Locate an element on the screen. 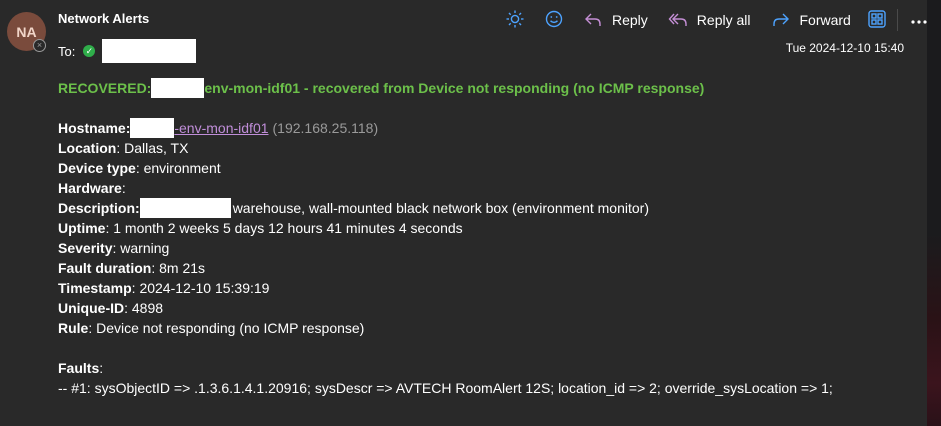 This screenshot has width=941, height=426. severity-label: Severity is located at coordinates (85, 248).